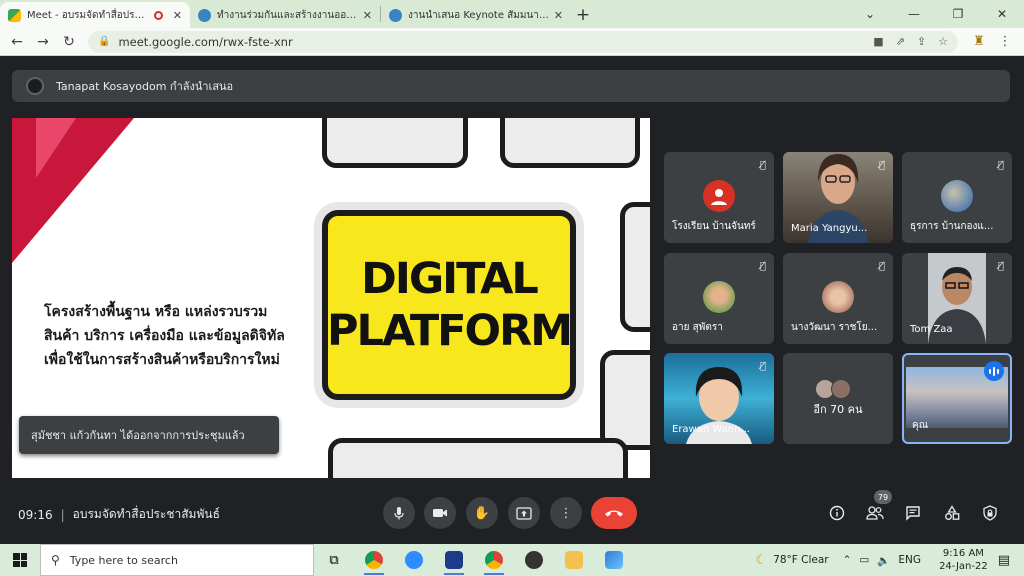 The width and height of the screenshot is (1024, 576). I want to click on taskbar-chrome, so click(374, 560).